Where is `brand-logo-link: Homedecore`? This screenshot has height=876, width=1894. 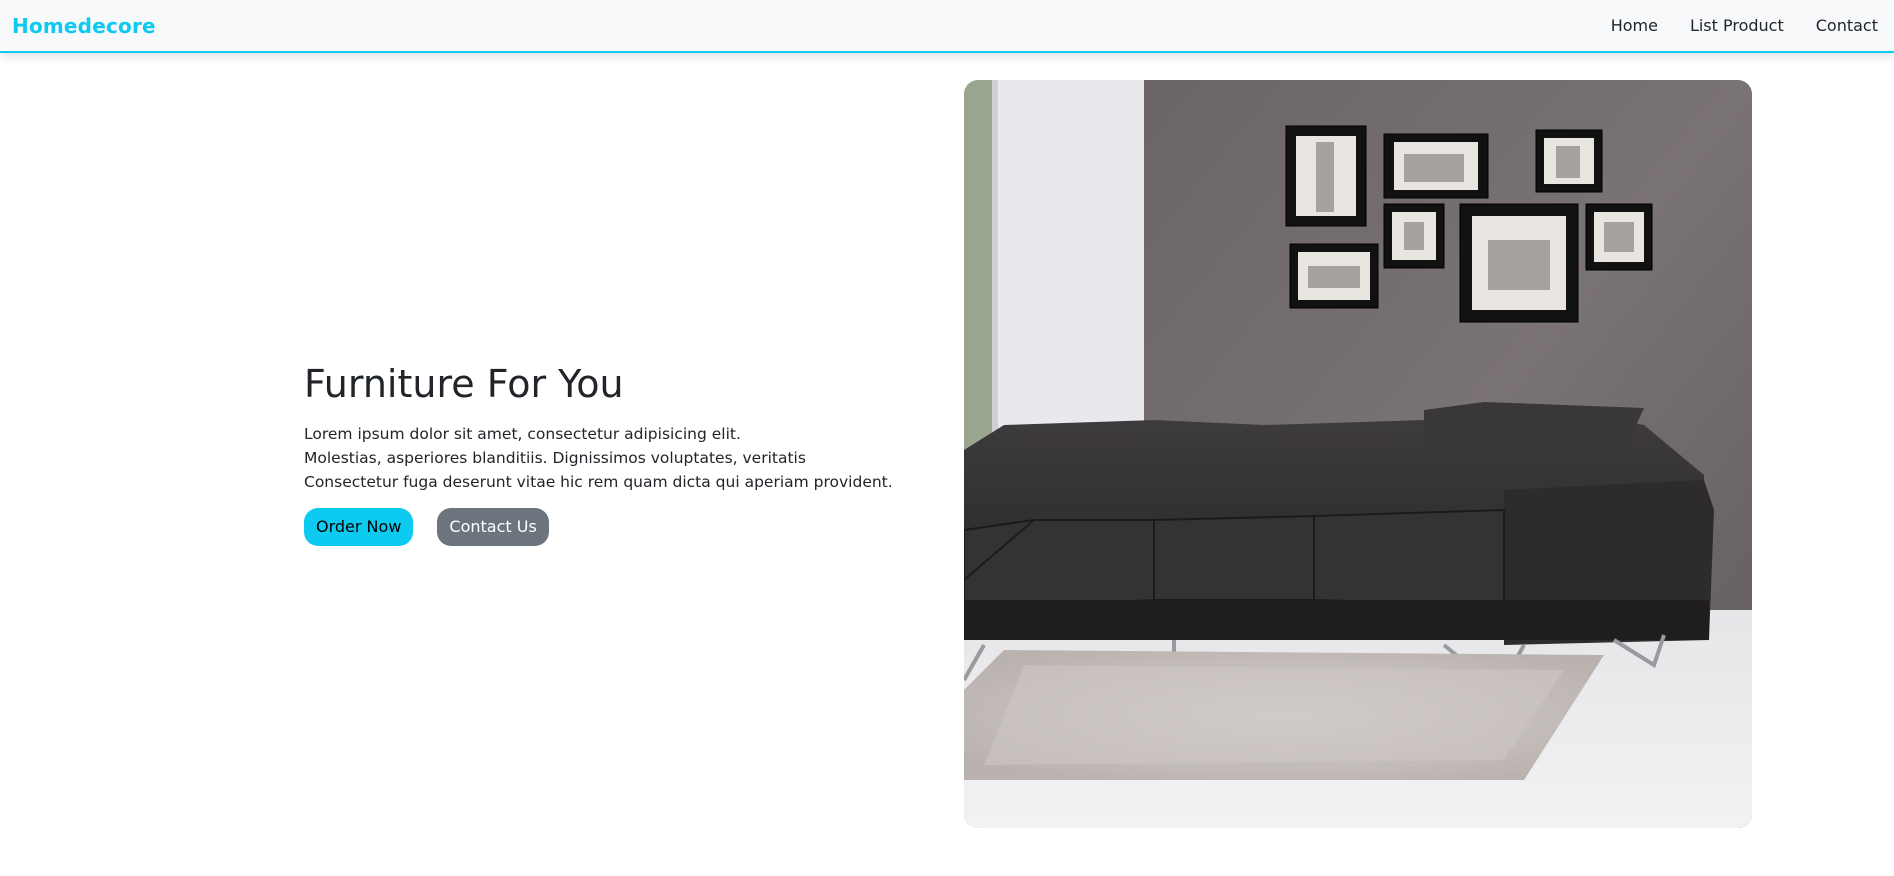 brand-logo-link: Homedecore is located at coordinates (84, 26).